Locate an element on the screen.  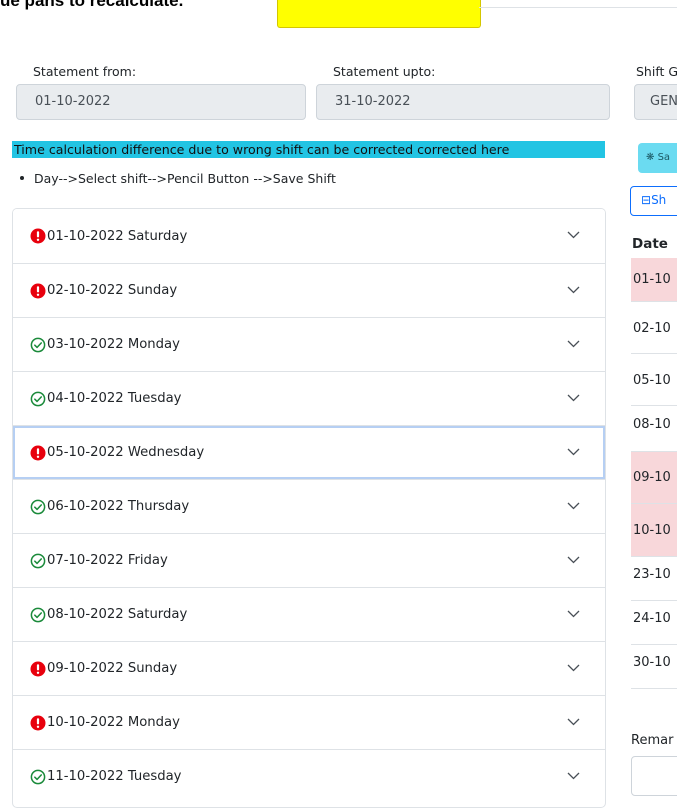
accordion-item: 10-10-2022 Monday is located at coordinates (309, 722).